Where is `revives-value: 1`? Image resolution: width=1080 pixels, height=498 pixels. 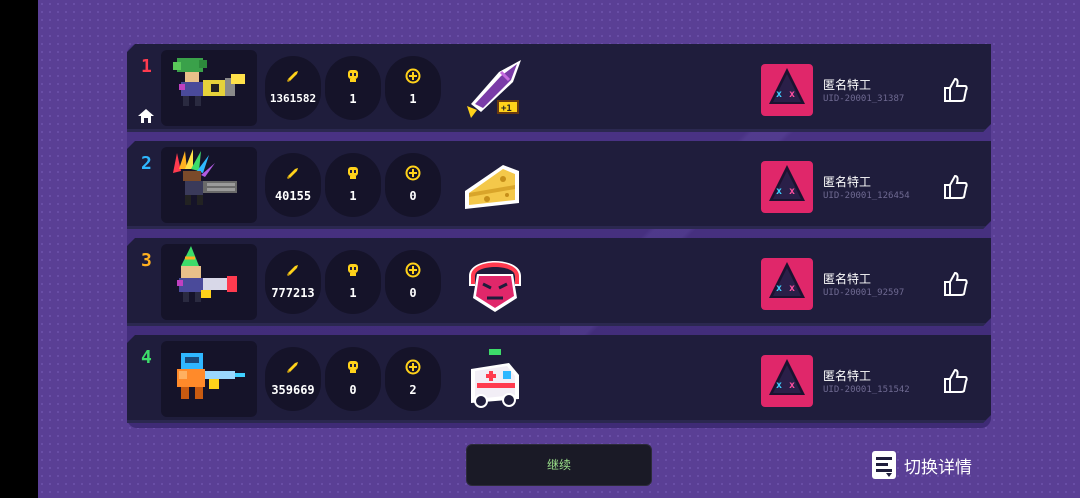 revives-value: 1 is located at coordinates (413, 99).